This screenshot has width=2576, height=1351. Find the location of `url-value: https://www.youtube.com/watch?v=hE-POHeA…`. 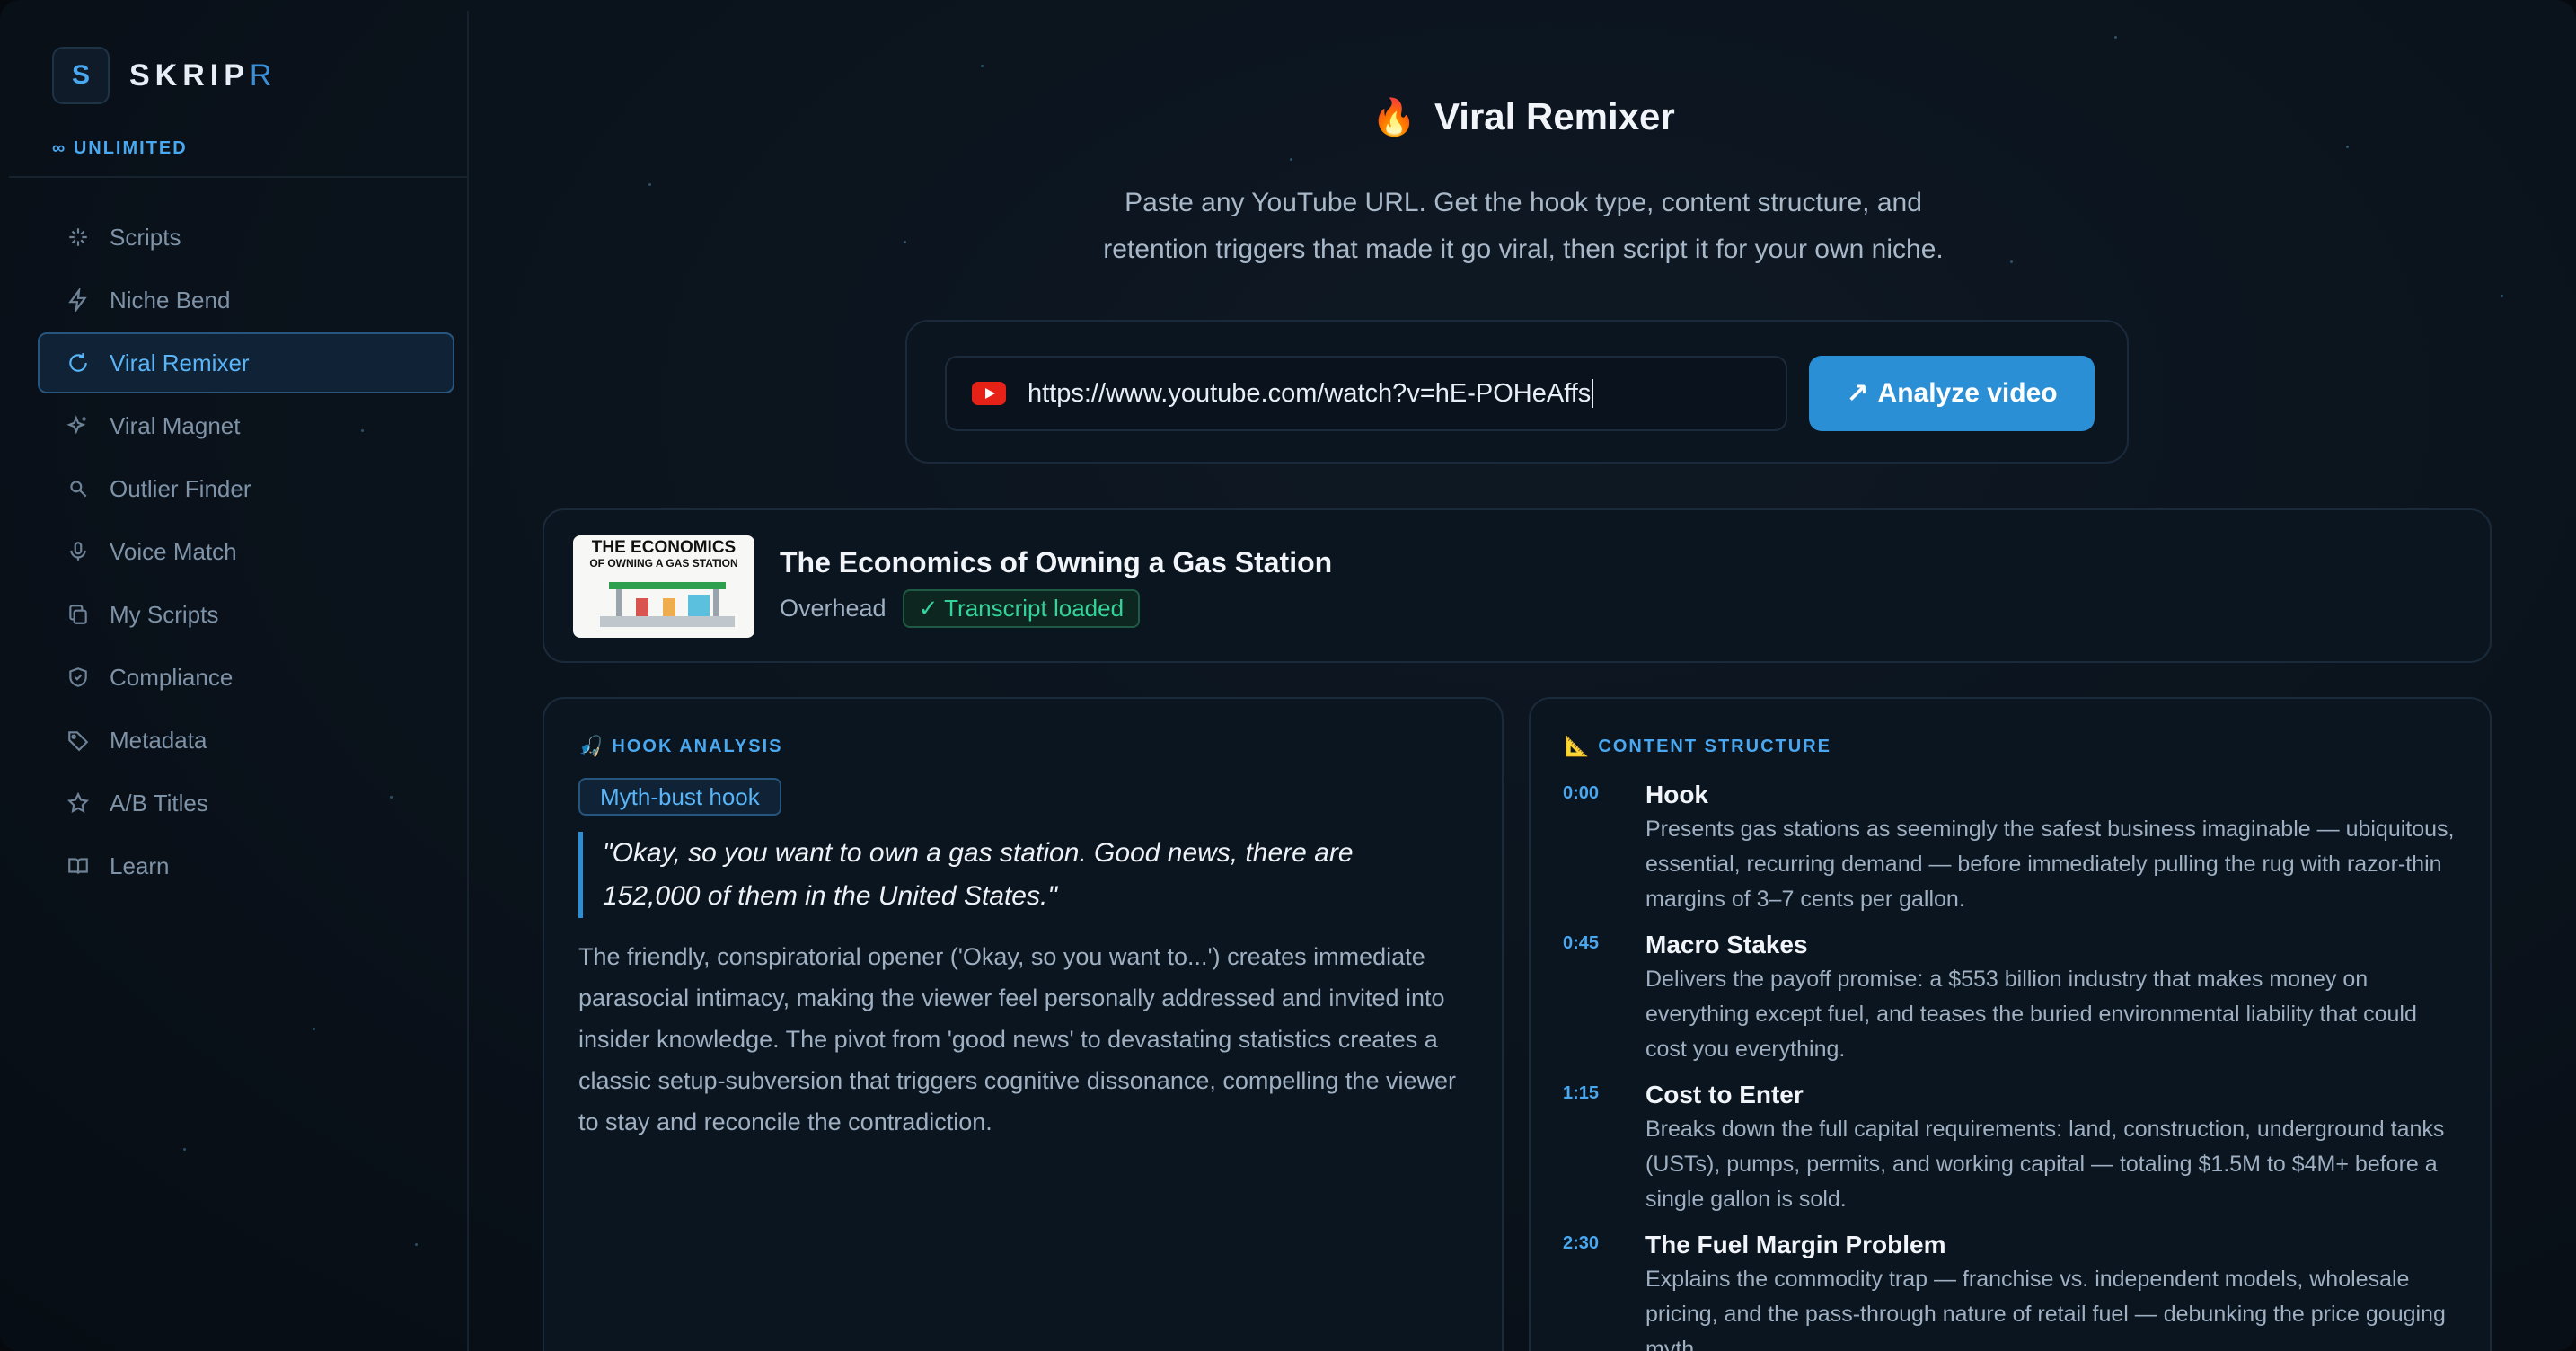

url-value: https://www.youtube.com/watch?v=hE-POHeA… is located at coordinates (1310, 393).